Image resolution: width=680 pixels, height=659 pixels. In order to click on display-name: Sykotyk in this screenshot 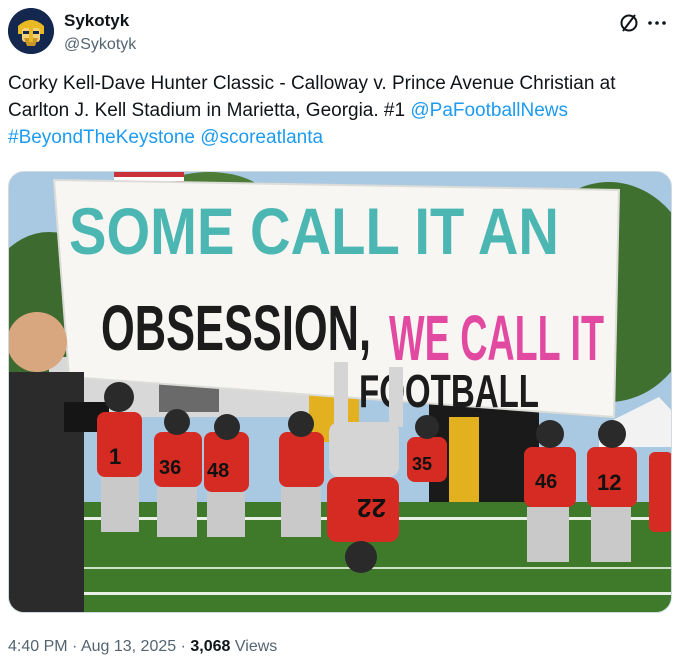, I will do `click(100, 21)`.